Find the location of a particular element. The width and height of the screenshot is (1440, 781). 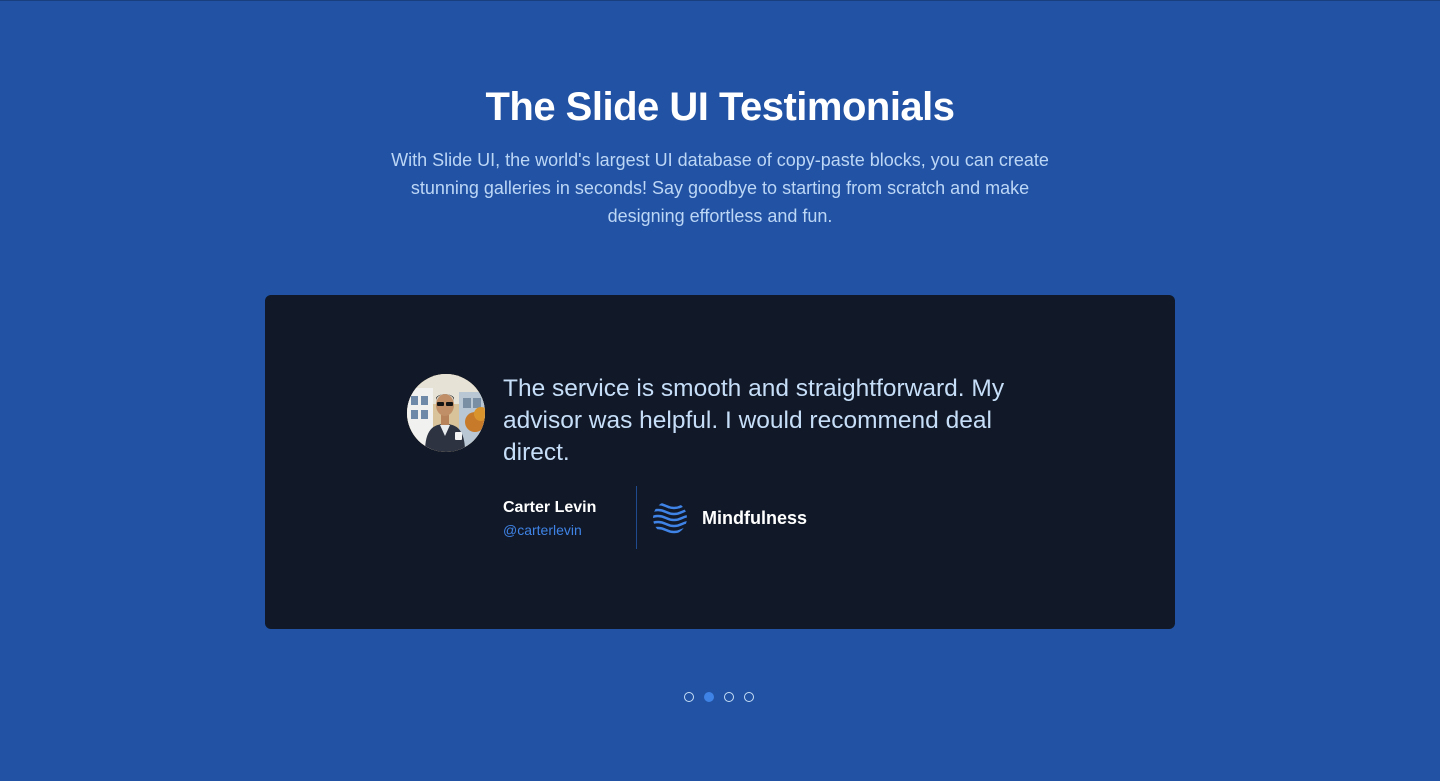

person-photo is located at coordinates (446, 413).